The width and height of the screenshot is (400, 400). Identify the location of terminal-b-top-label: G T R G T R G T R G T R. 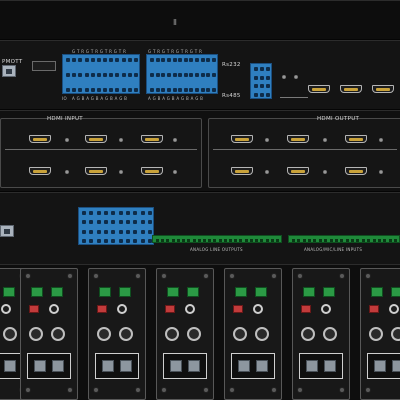
(175, 51).